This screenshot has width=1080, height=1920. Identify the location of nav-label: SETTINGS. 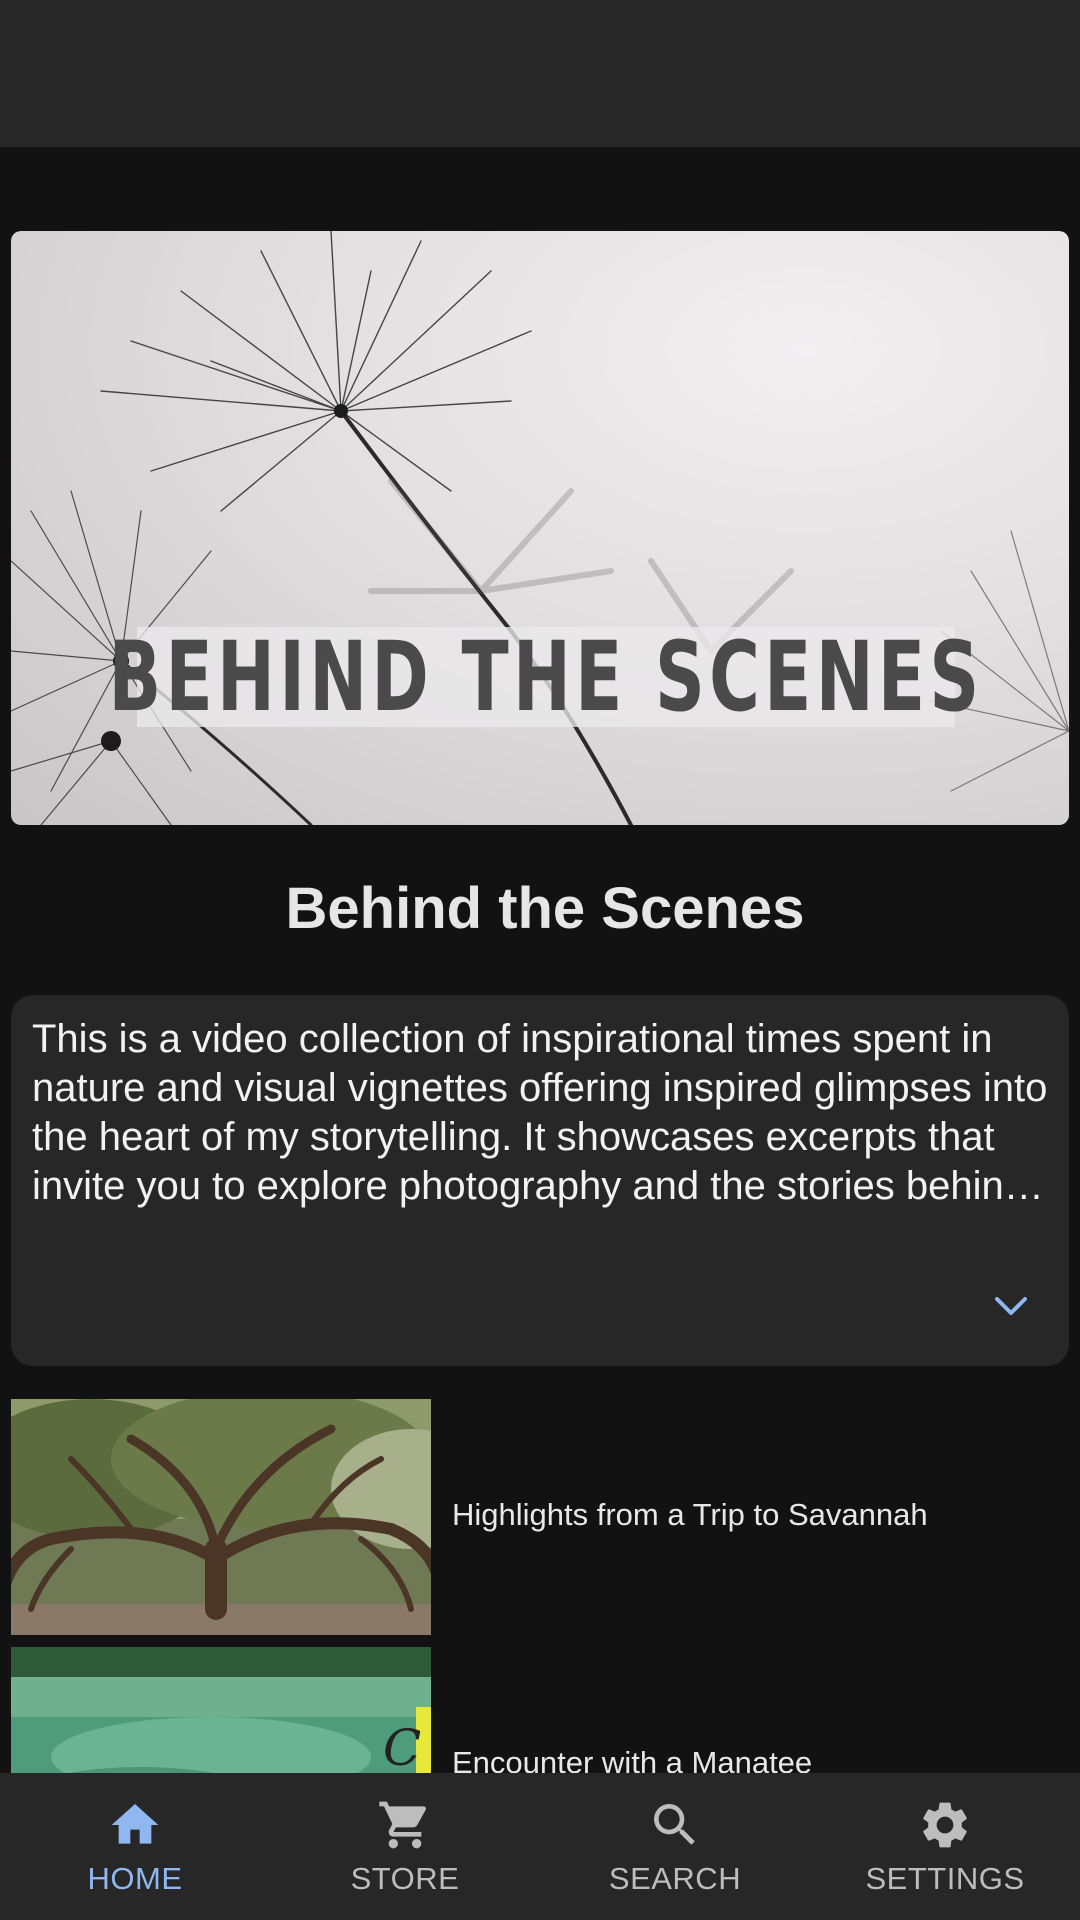
(945, 1878).